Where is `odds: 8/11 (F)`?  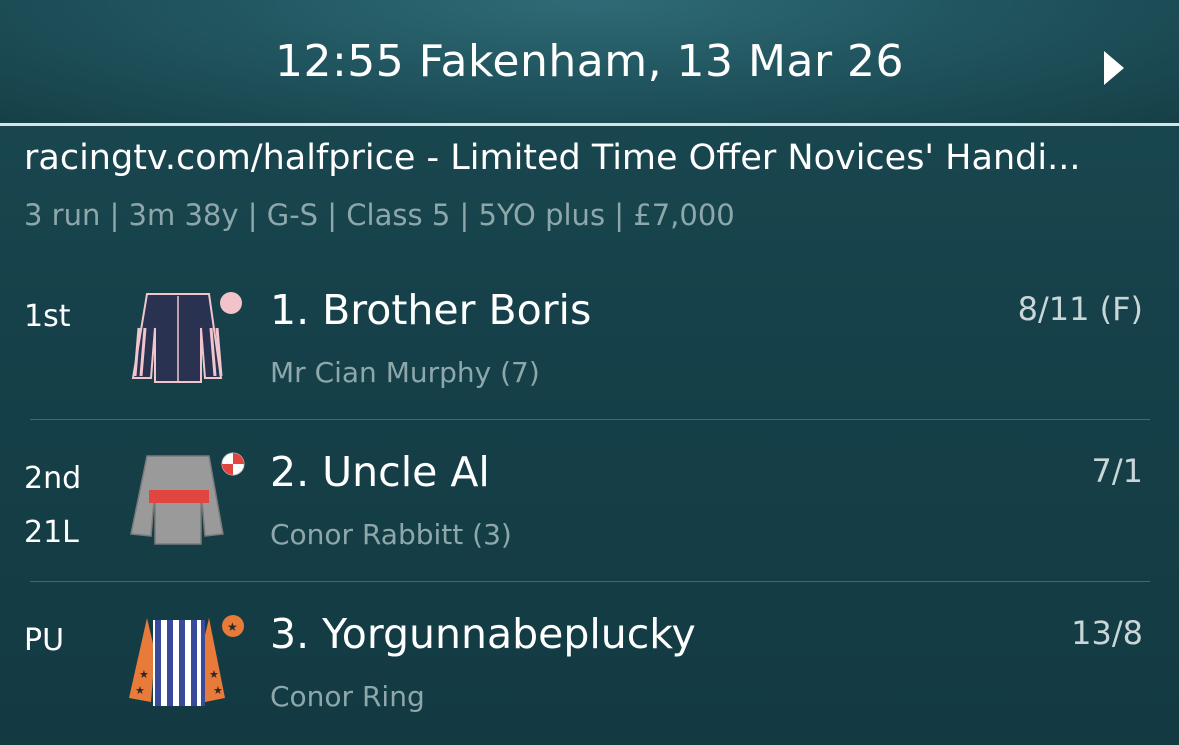 odds: 8/11 (F) is located at coordinates (1080, 309).